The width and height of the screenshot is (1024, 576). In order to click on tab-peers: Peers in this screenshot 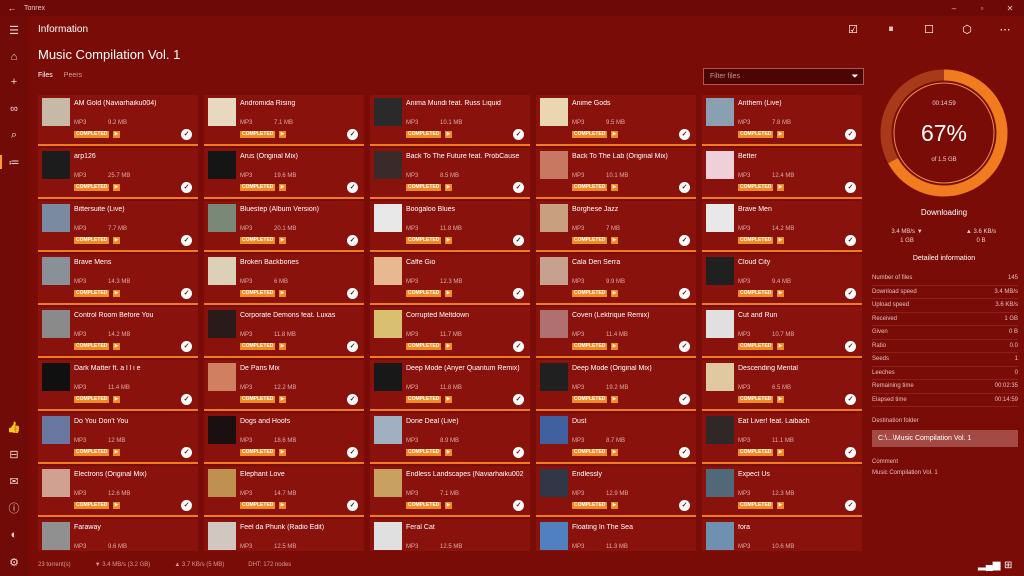, I will do `click(73, 75)`.